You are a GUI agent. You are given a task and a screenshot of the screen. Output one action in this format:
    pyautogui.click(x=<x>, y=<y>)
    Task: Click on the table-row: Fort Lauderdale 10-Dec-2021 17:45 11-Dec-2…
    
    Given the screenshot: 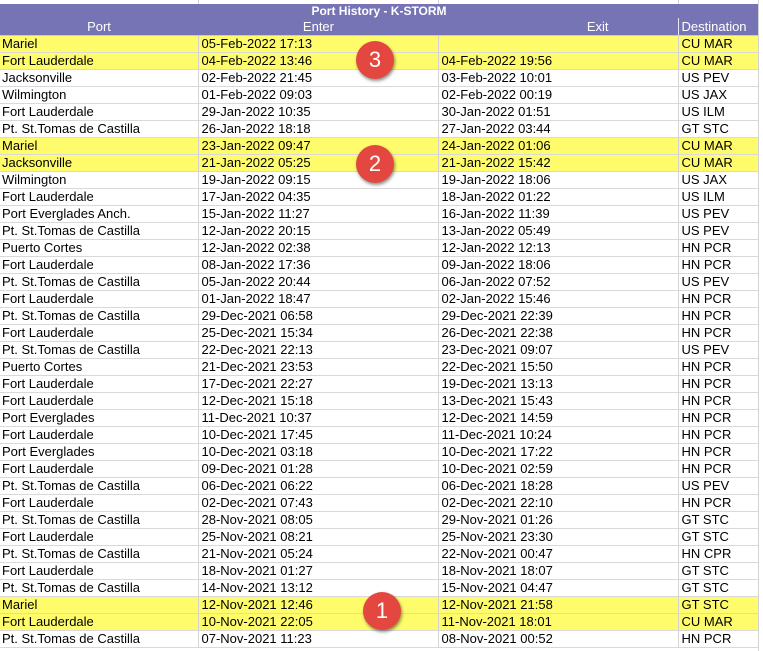 What is the action you would take?
    pyautogui.click(x=379, y=435)
    